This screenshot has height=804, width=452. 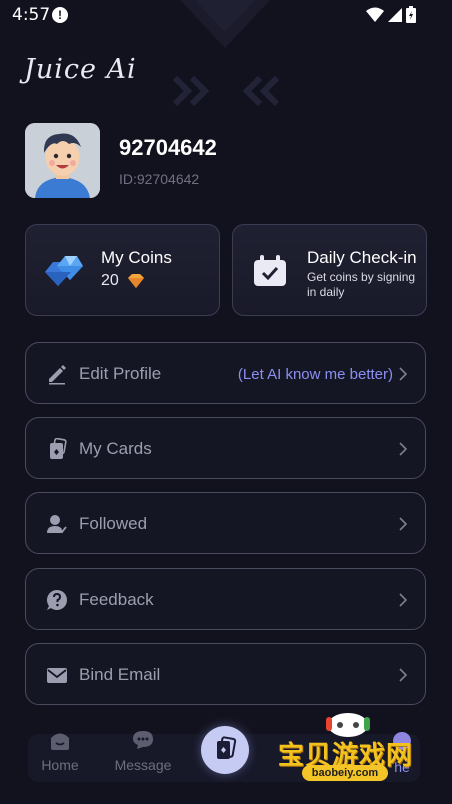 I want to click on app-logo: Juice Ai, so click(x=80, y=69).